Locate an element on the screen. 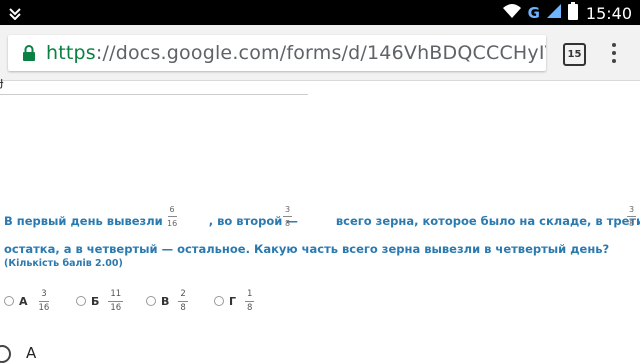 The width and height of the screenshot is (640, 363). option-d: Г 18 is located at coordinates (234, 301).